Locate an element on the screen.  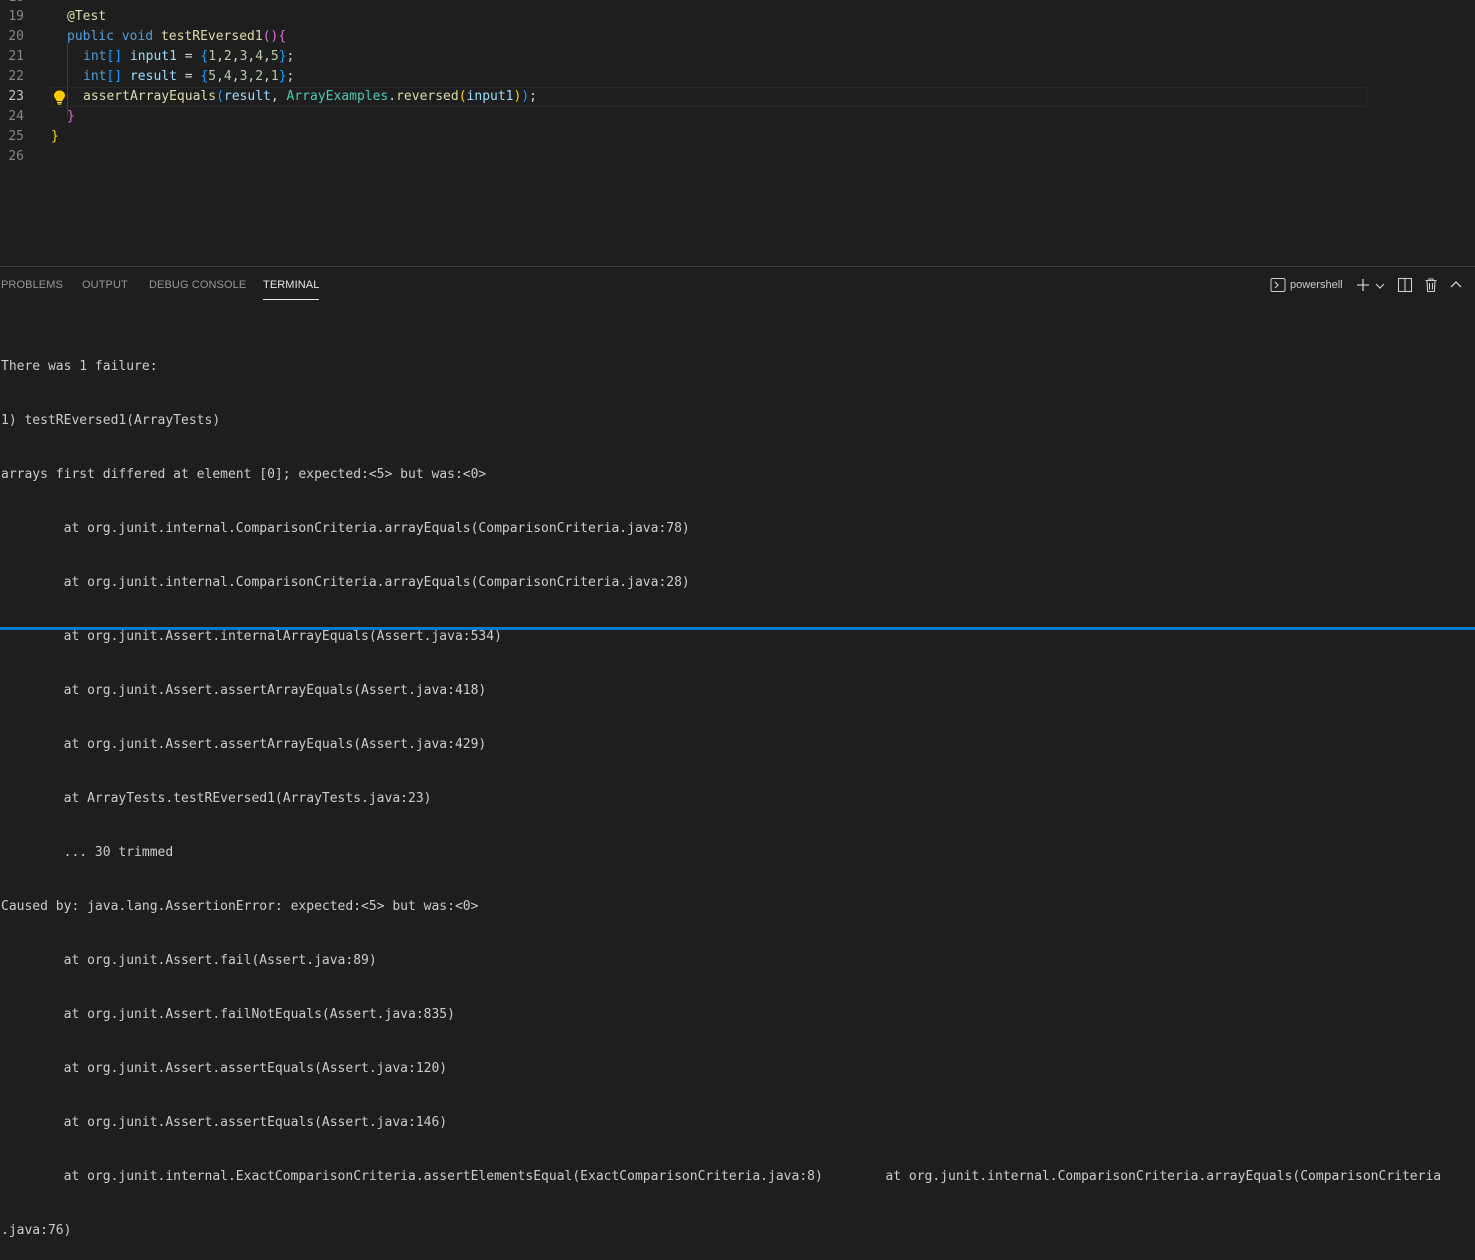
terminal-line: 1) testREversed1(ArrayTests) is located at coordinates (111, 420).